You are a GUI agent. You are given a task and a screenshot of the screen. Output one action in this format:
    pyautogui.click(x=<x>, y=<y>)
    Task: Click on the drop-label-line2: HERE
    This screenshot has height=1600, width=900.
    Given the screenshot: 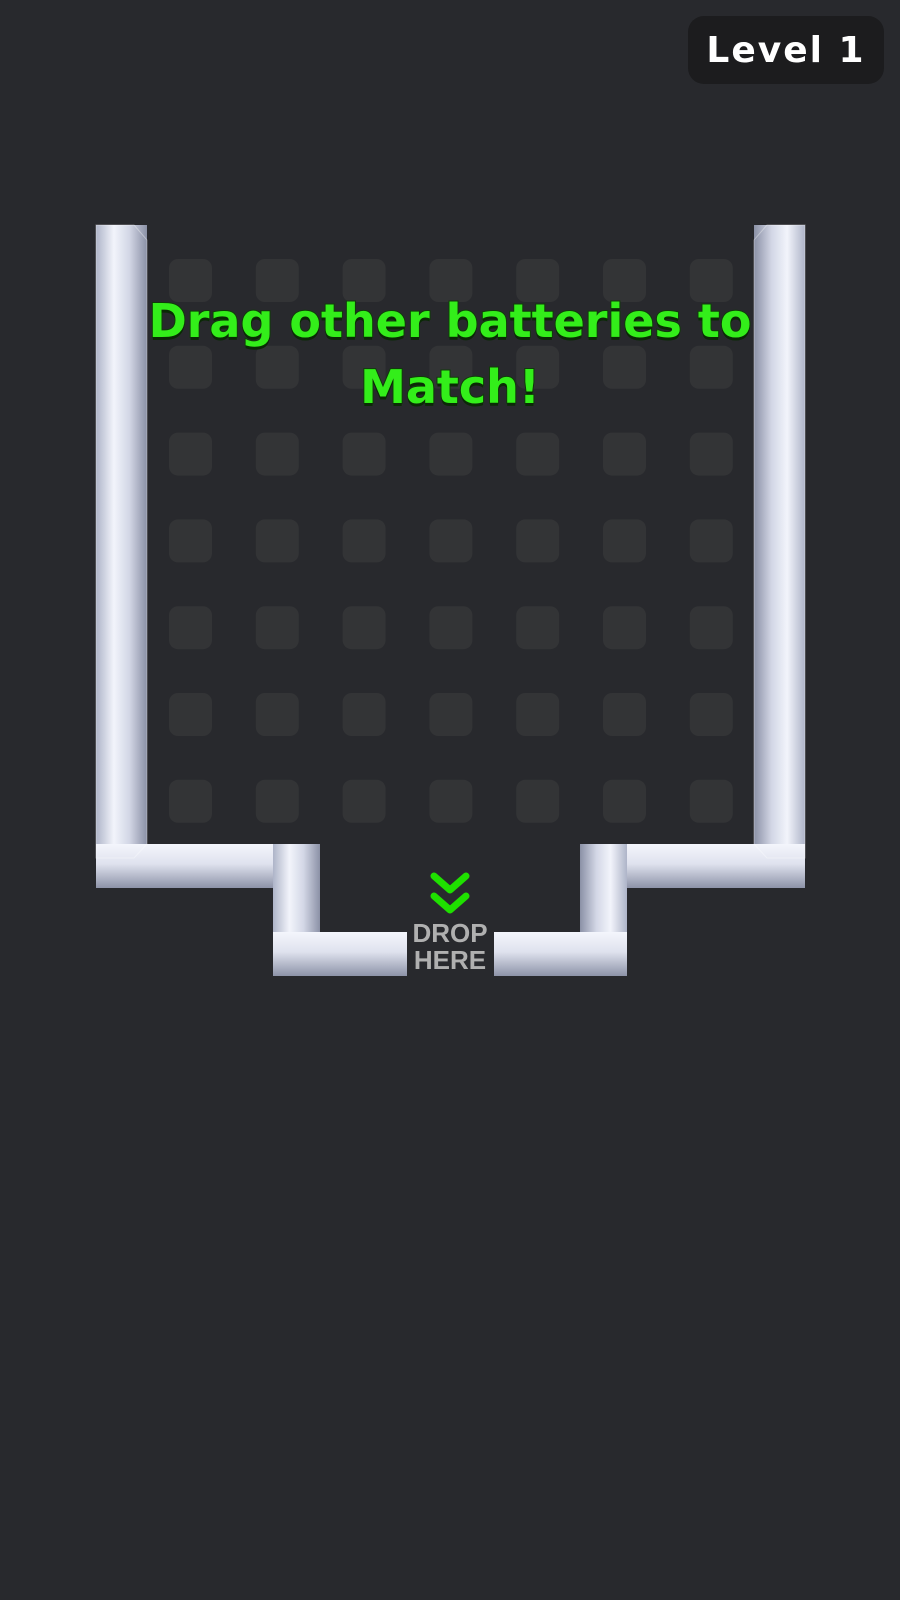 What is the action you would take?
    pyautogui.click(x=450, y=960)
    